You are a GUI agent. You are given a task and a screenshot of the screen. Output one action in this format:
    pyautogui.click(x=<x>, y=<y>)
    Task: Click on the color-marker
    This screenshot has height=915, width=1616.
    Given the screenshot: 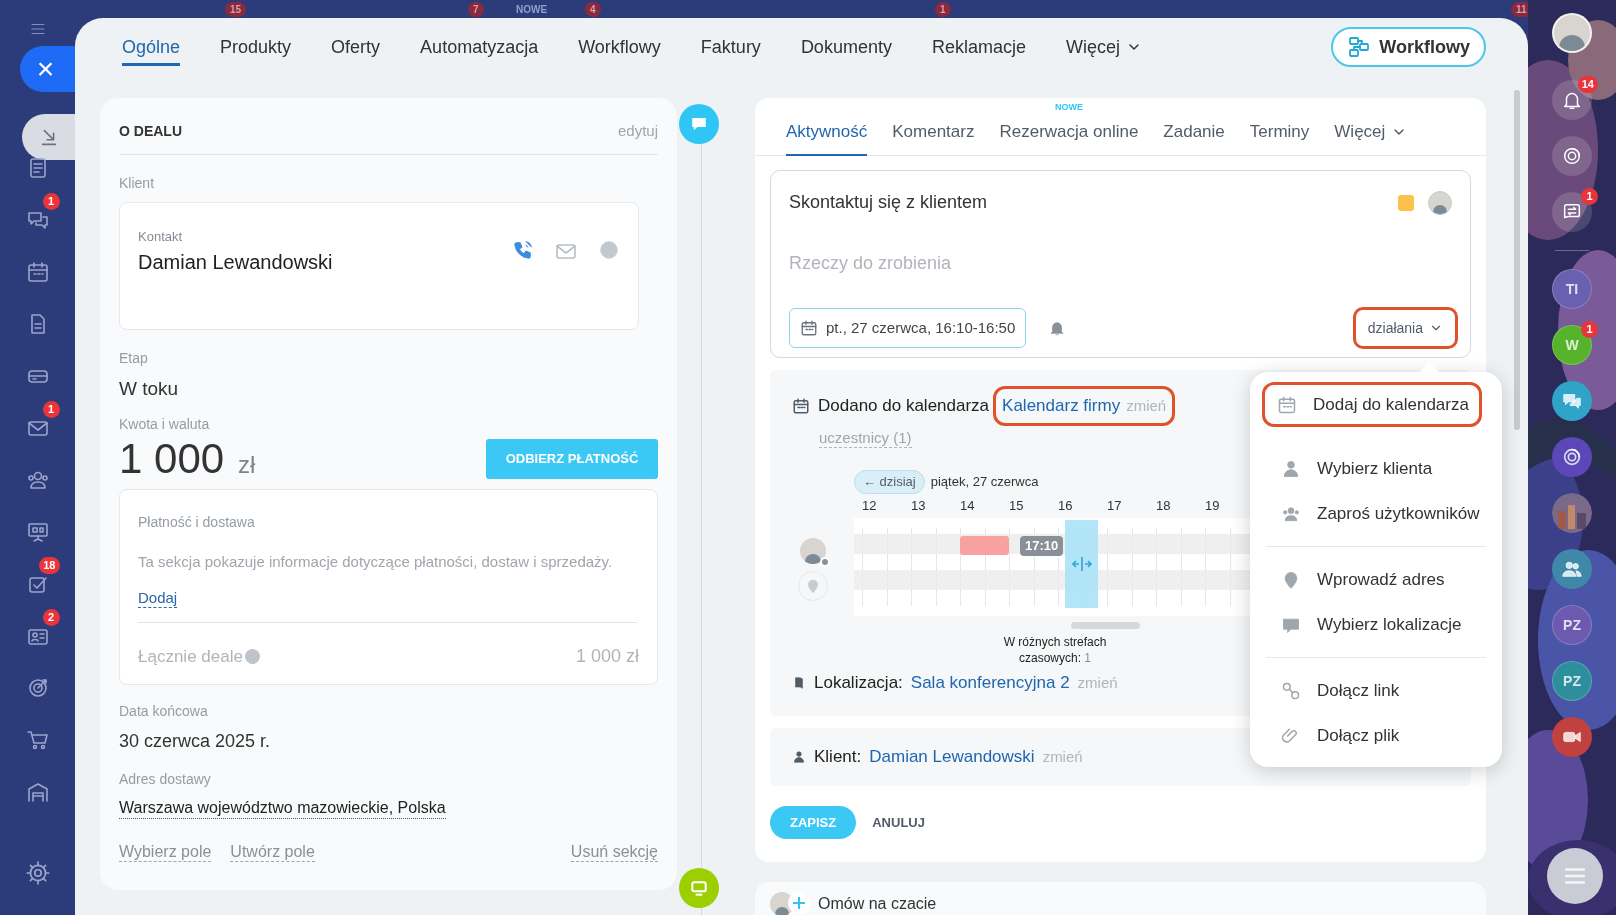 What is the action you would take?
    pyautogui.click(x=1406, y=202)
    